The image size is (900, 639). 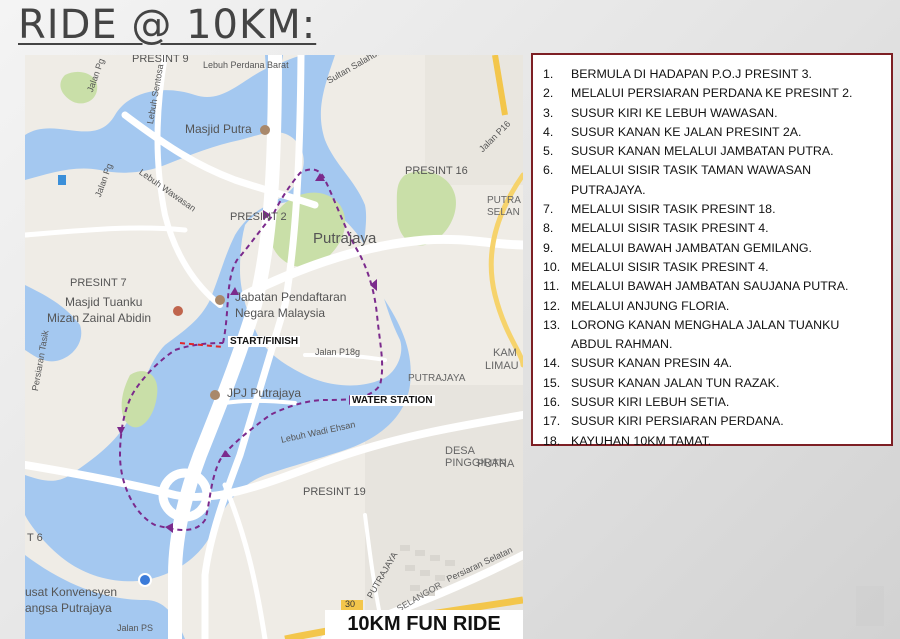 What do you see at coordinates (548, 247) in the screenshot?
I see `step-number: 9.` at bounding box center [548, 247].